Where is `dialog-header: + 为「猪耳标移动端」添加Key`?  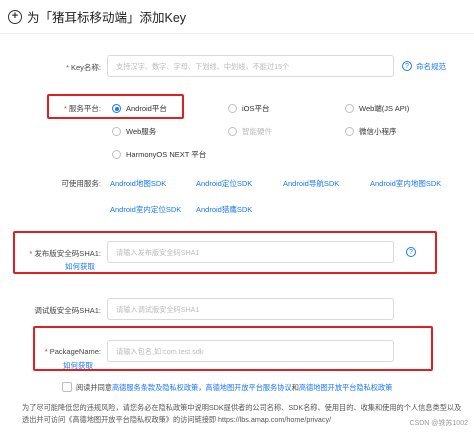
dialog-header: + 为「猪耳标移动端」添加Key is located at coordinates (237, 17).